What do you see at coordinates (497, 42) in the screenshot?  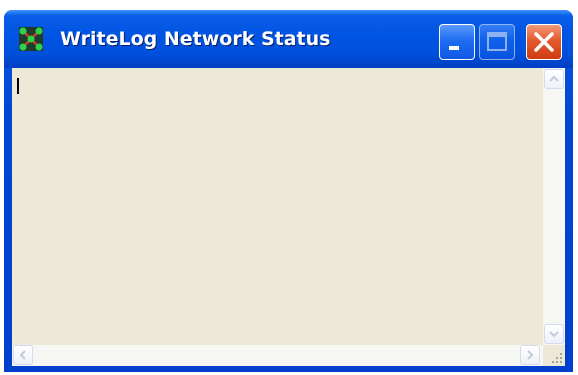 I see `maximize-button` at bounding box center [497, 42].